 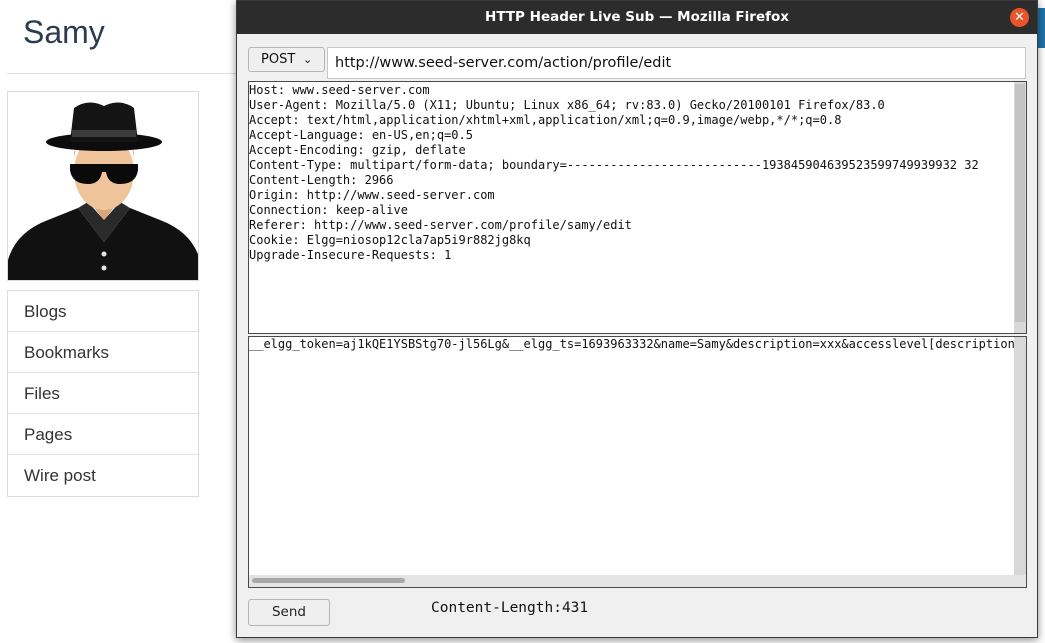 What do you see at coordinates (328, 580) in the screenshot?
I see `body-horizontal-scrollbar-thumb` at bounding box center [328, 580].